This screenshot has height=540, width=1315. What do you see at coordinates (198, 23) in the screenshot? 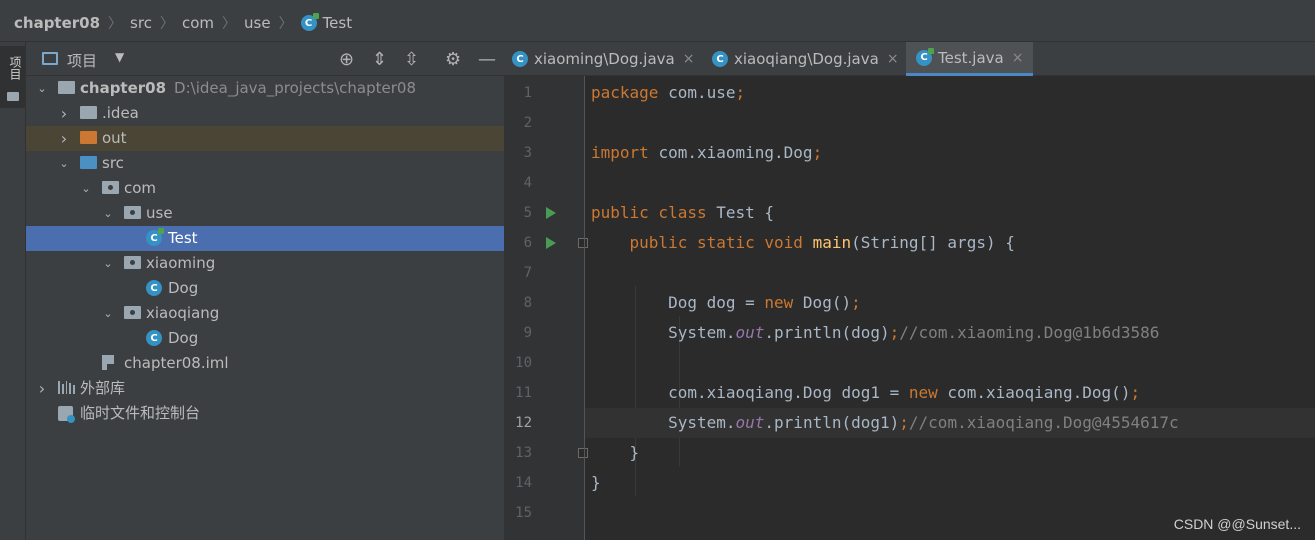
I see `breadcrumb-item-com: com` at bounding box center [198, 23].